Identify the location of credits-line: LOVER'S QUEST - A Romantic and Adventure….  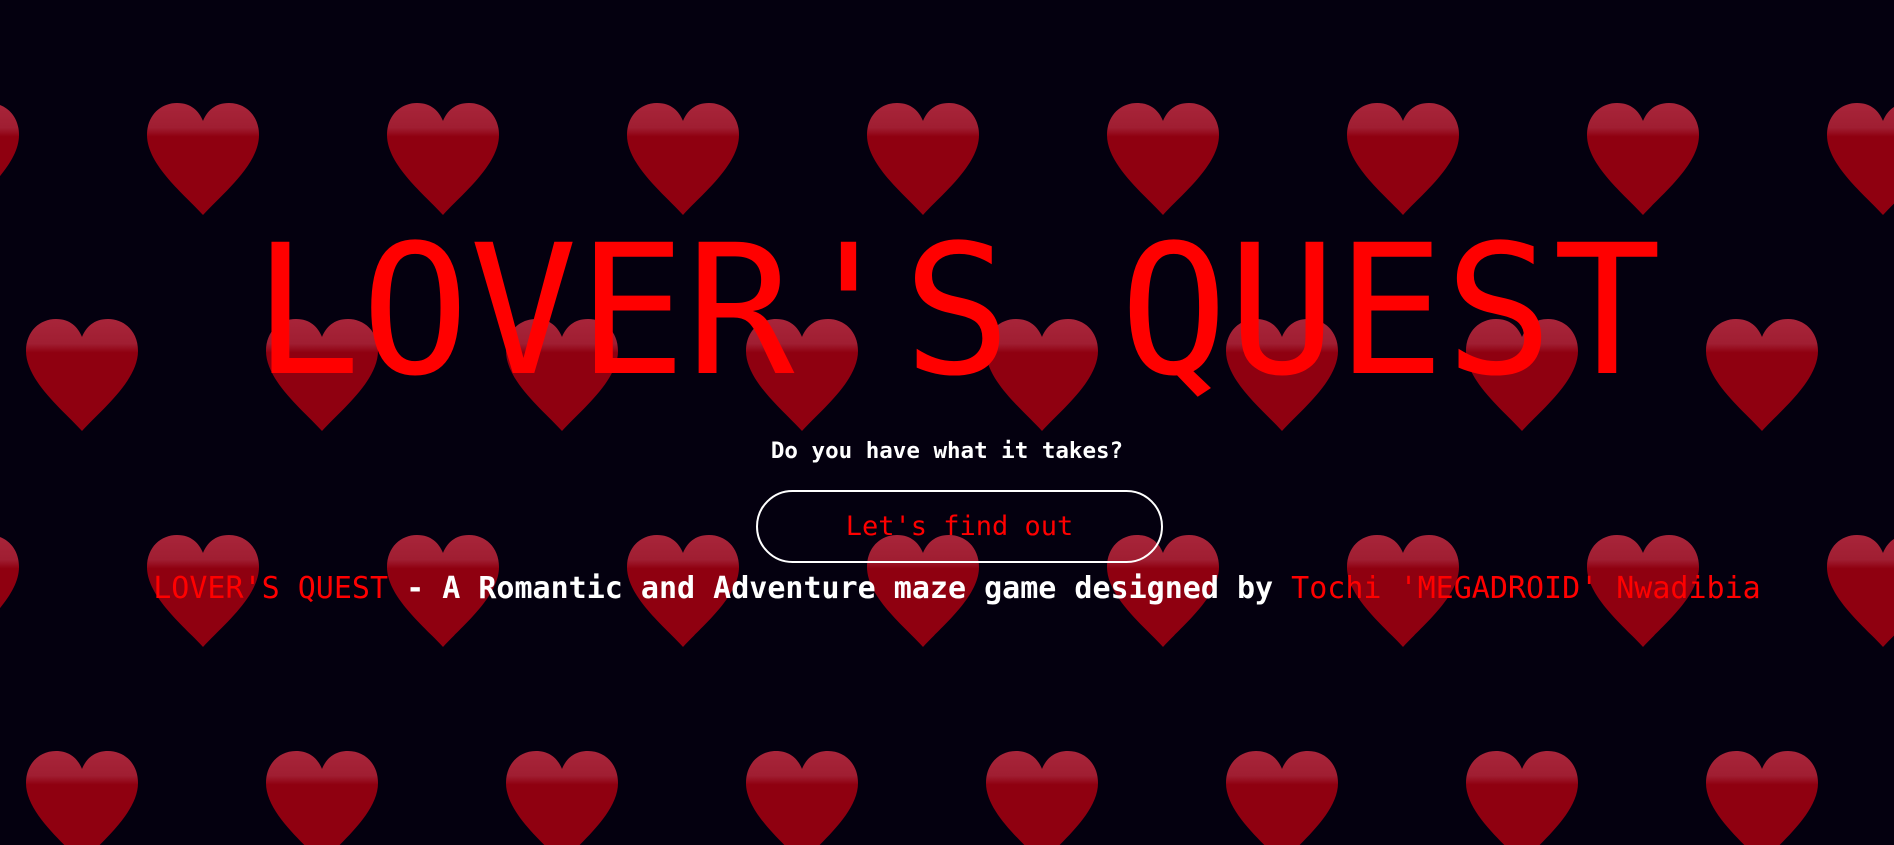
(947, 589).